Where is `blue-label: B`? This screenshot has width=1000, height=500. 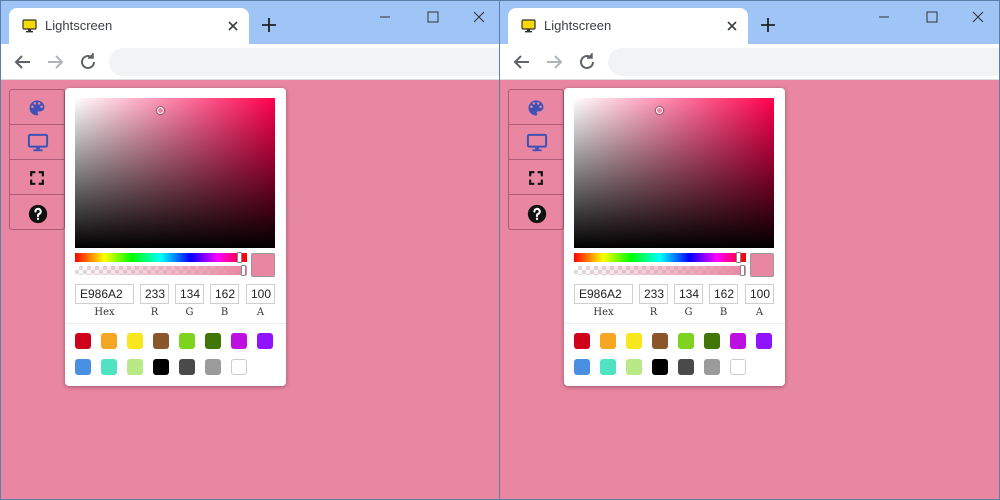 blue-label: B is located at coordinates (723, 312).